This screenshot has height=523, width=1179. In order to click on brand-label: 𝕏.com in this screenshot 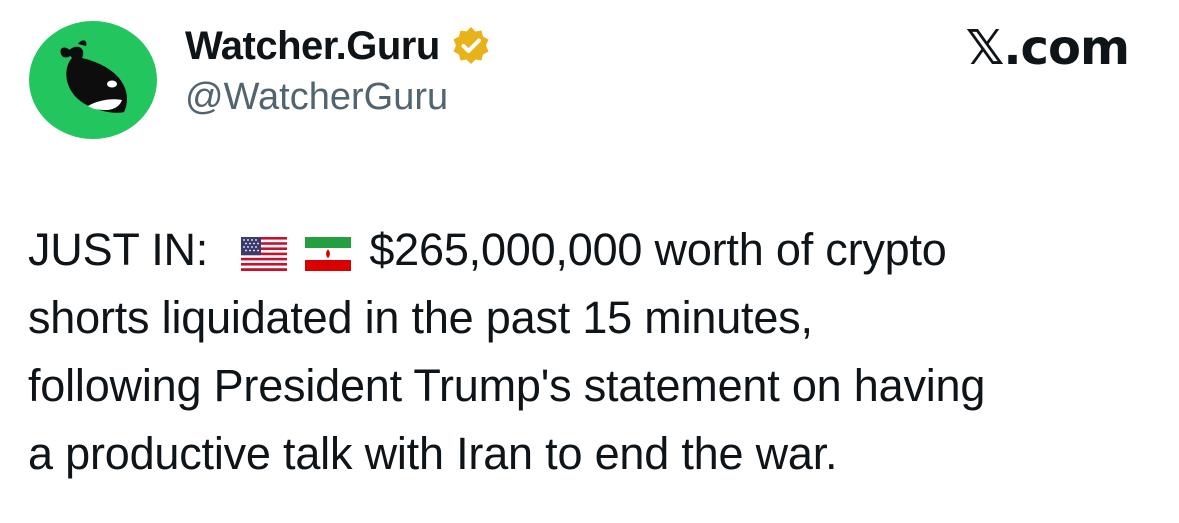, I will do `click(1047, 48)`.